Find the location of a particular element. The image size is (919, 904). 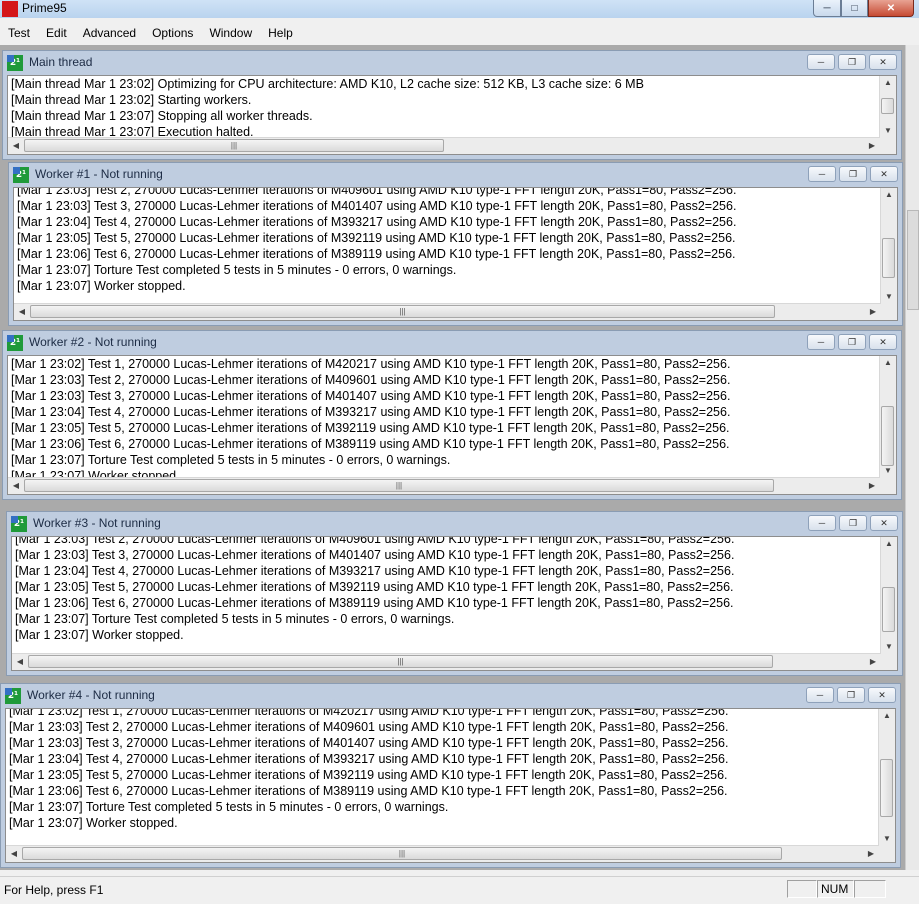

title-bar: Prime95 ─ □ ✕ is located at coordinates (459, 9).